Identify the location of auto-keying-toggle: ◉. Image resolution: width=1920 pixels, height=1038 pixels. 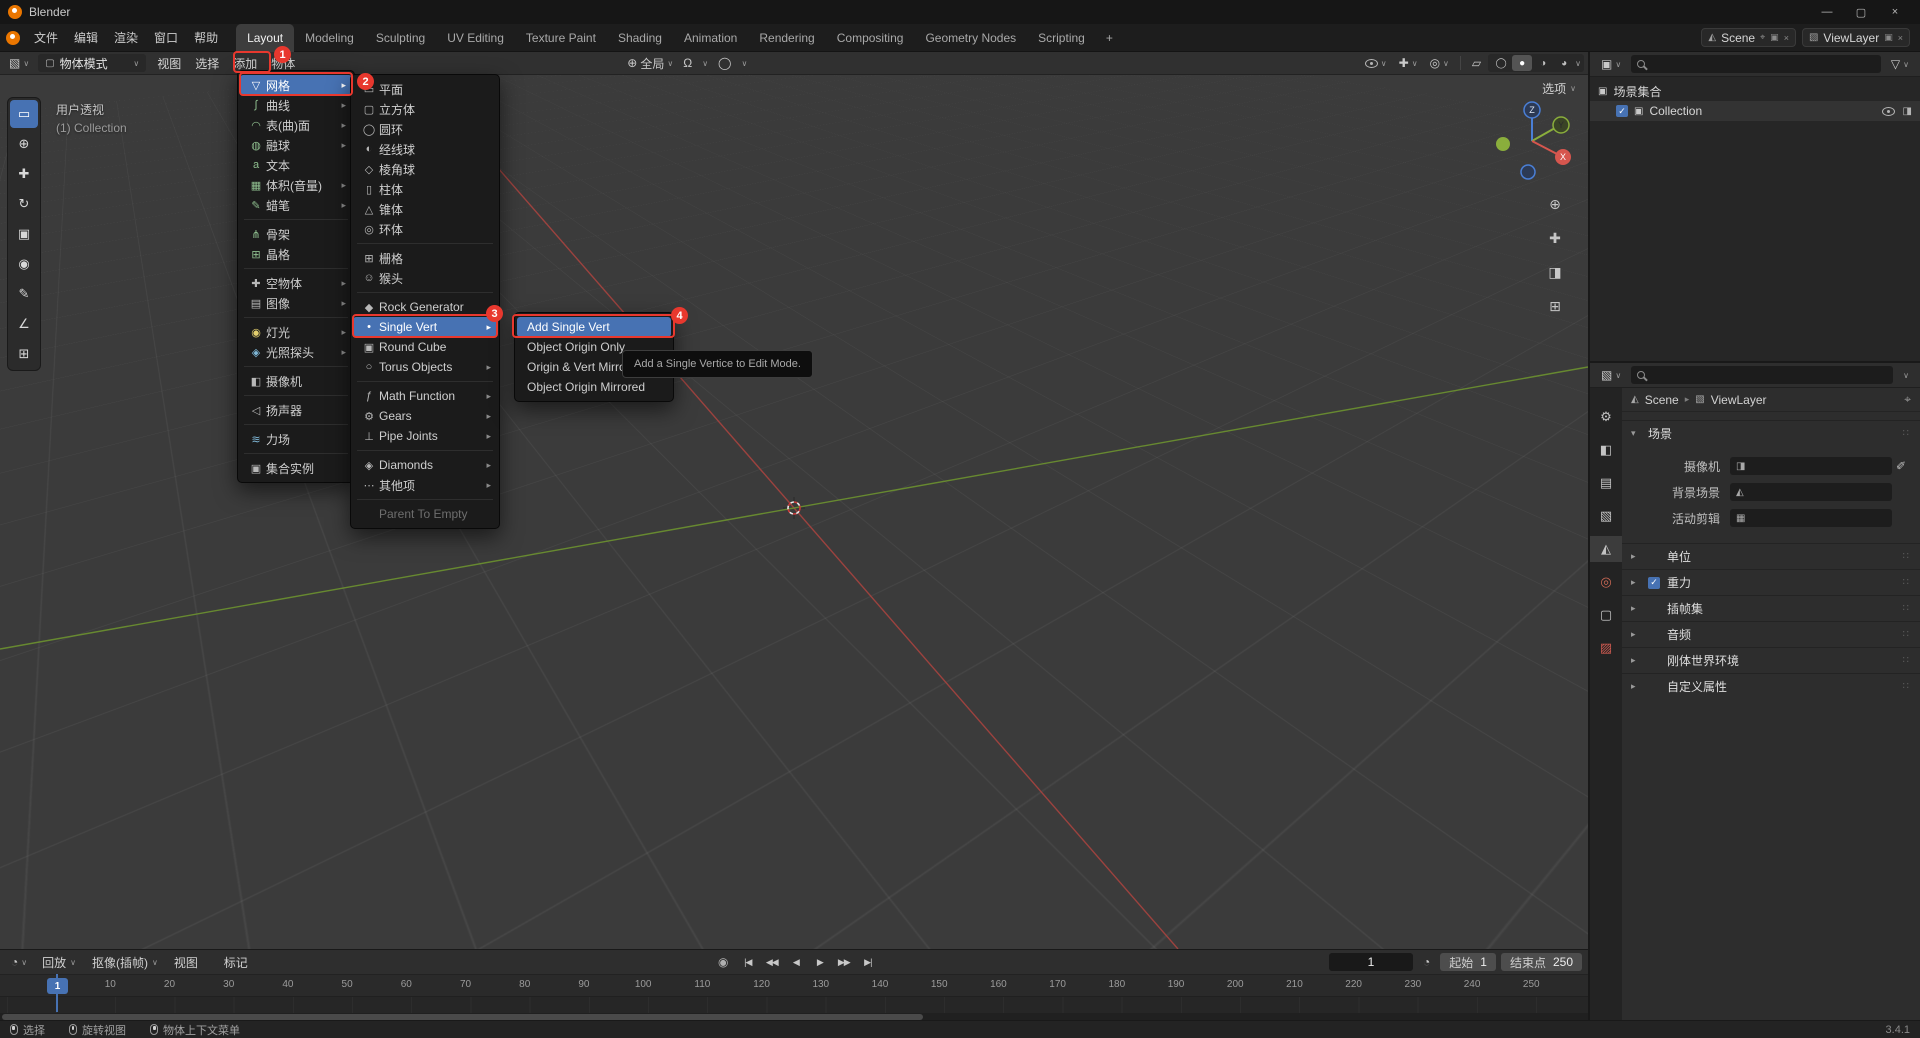
(723, 962).